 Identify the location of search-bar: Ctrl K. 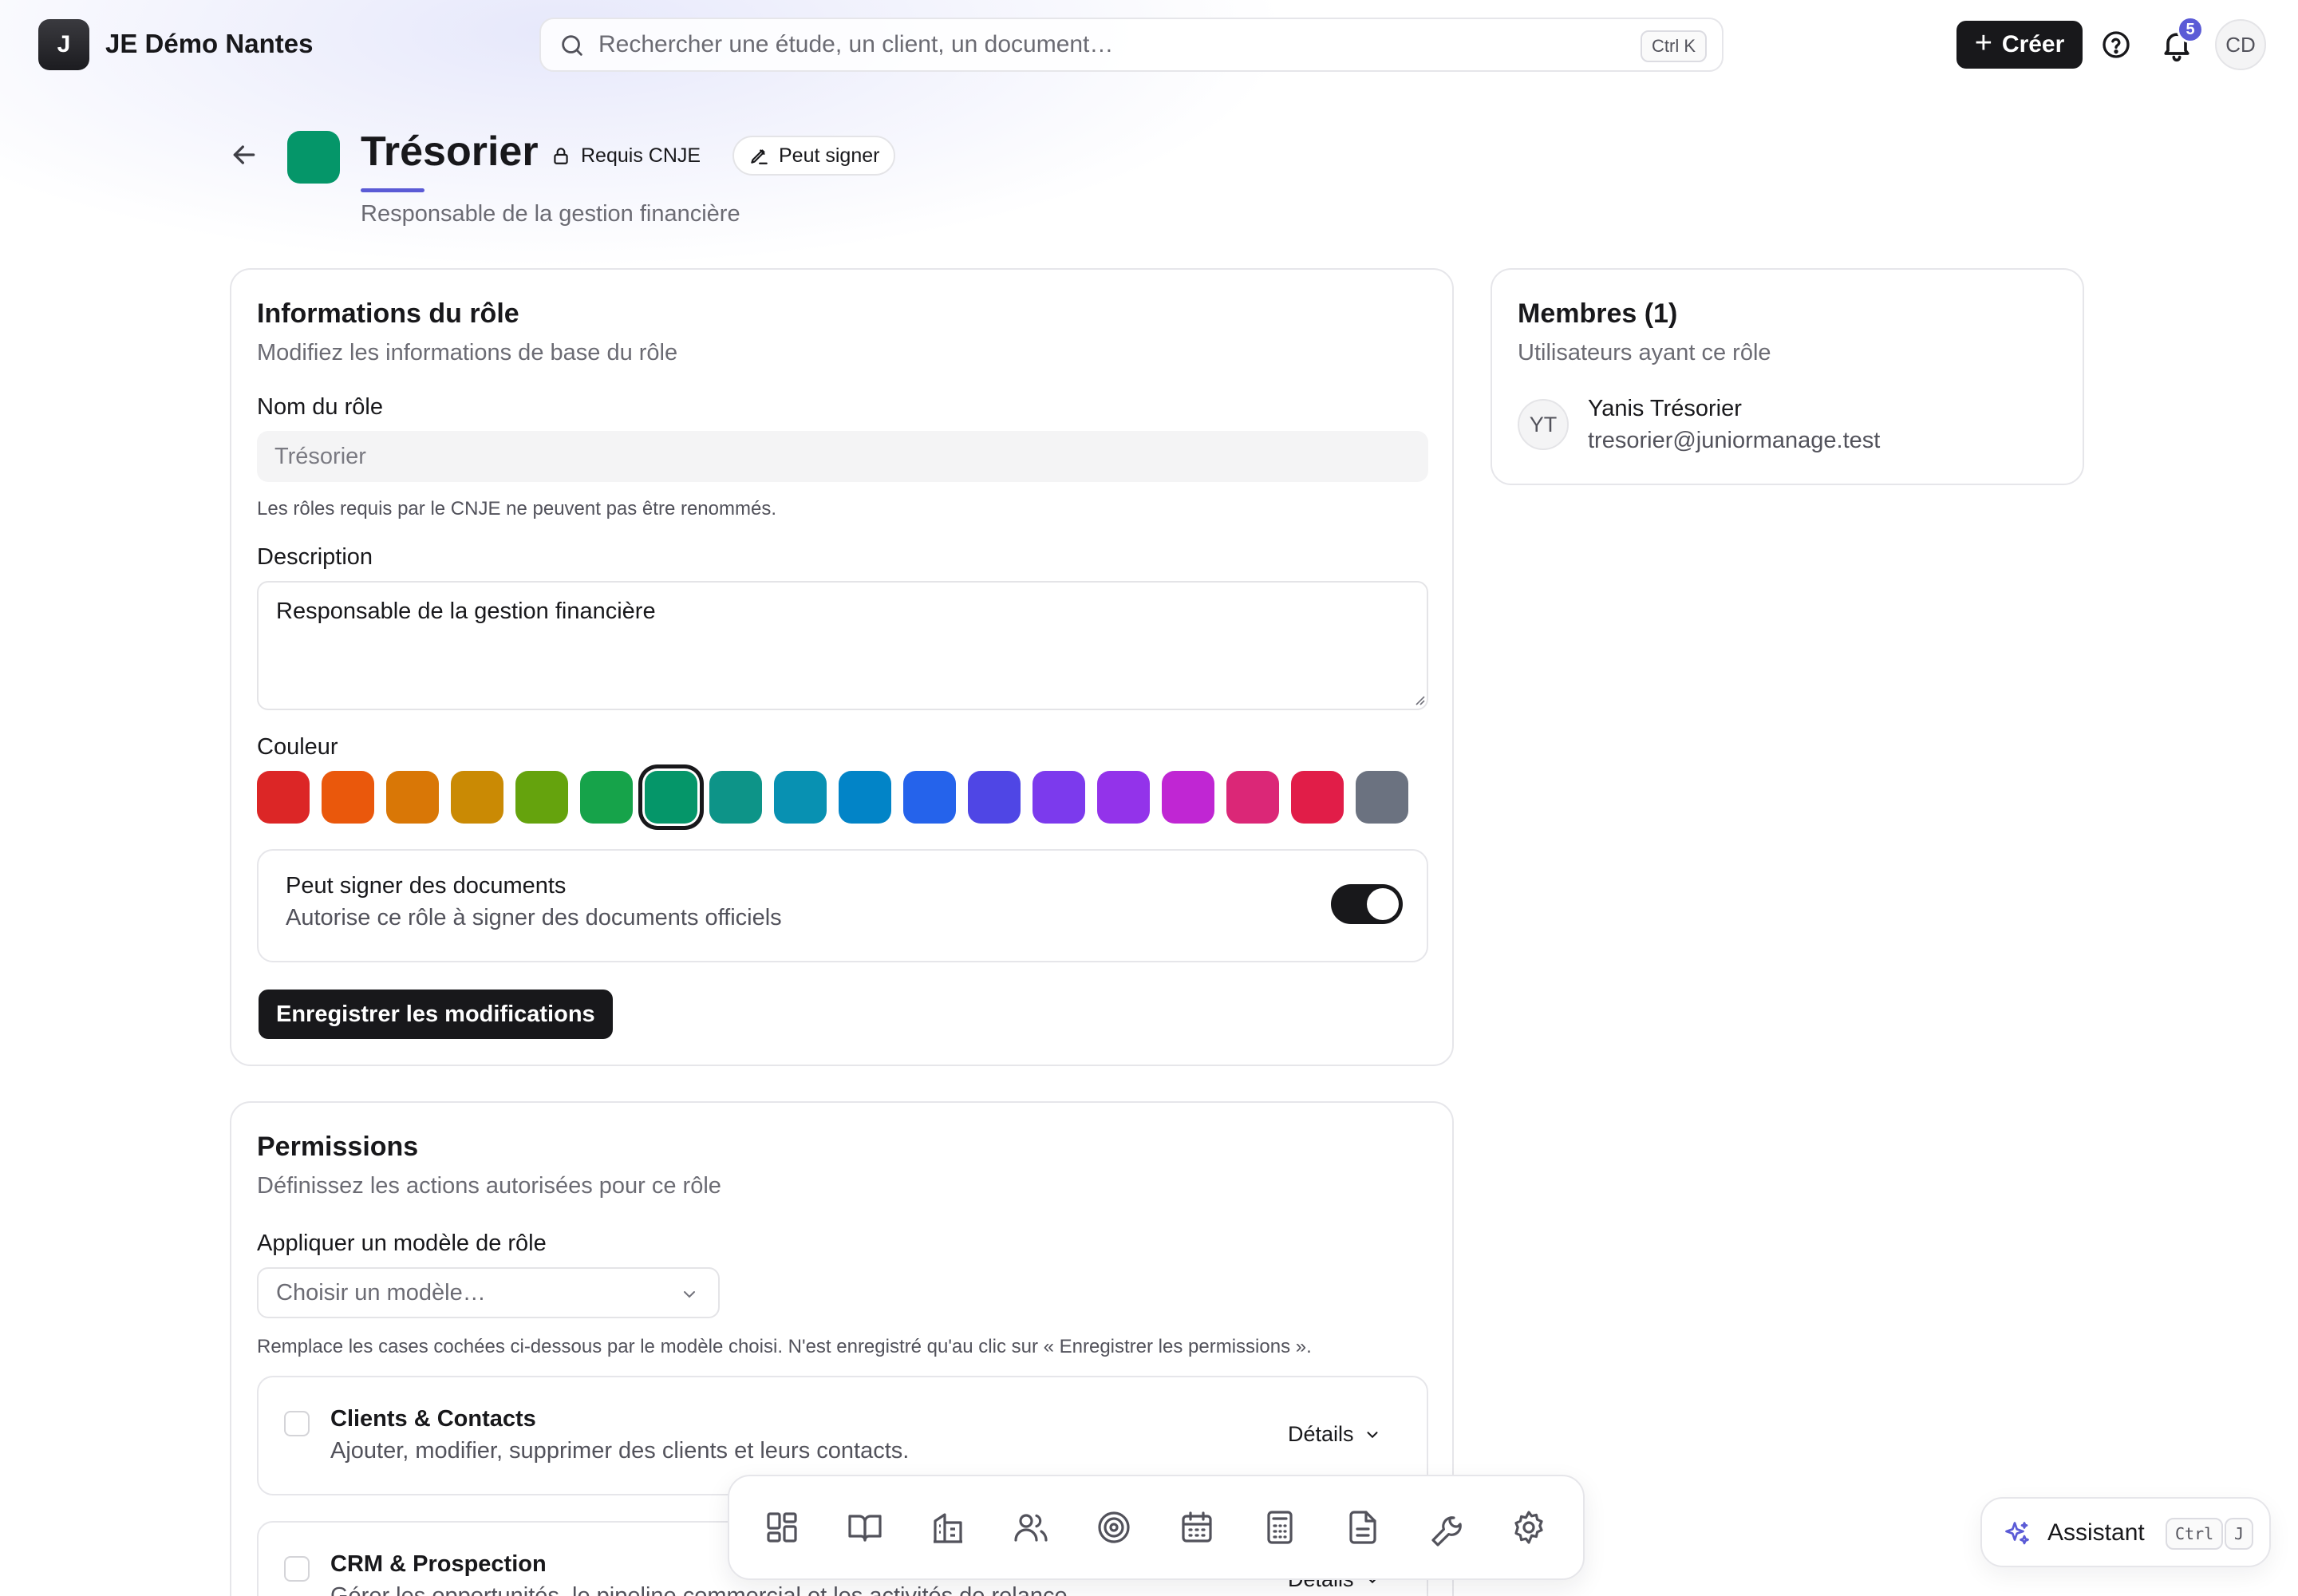
(1131, 45).